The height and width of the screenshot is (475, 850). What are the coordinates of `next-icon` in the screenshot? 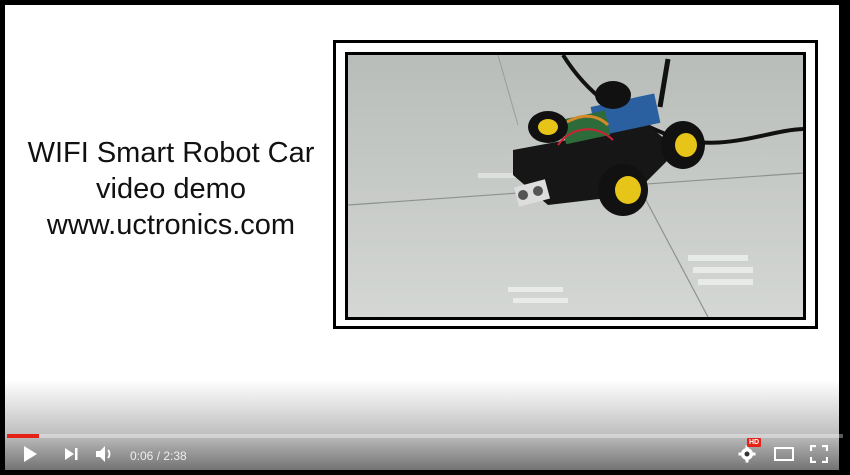 It's located at (71, 456).